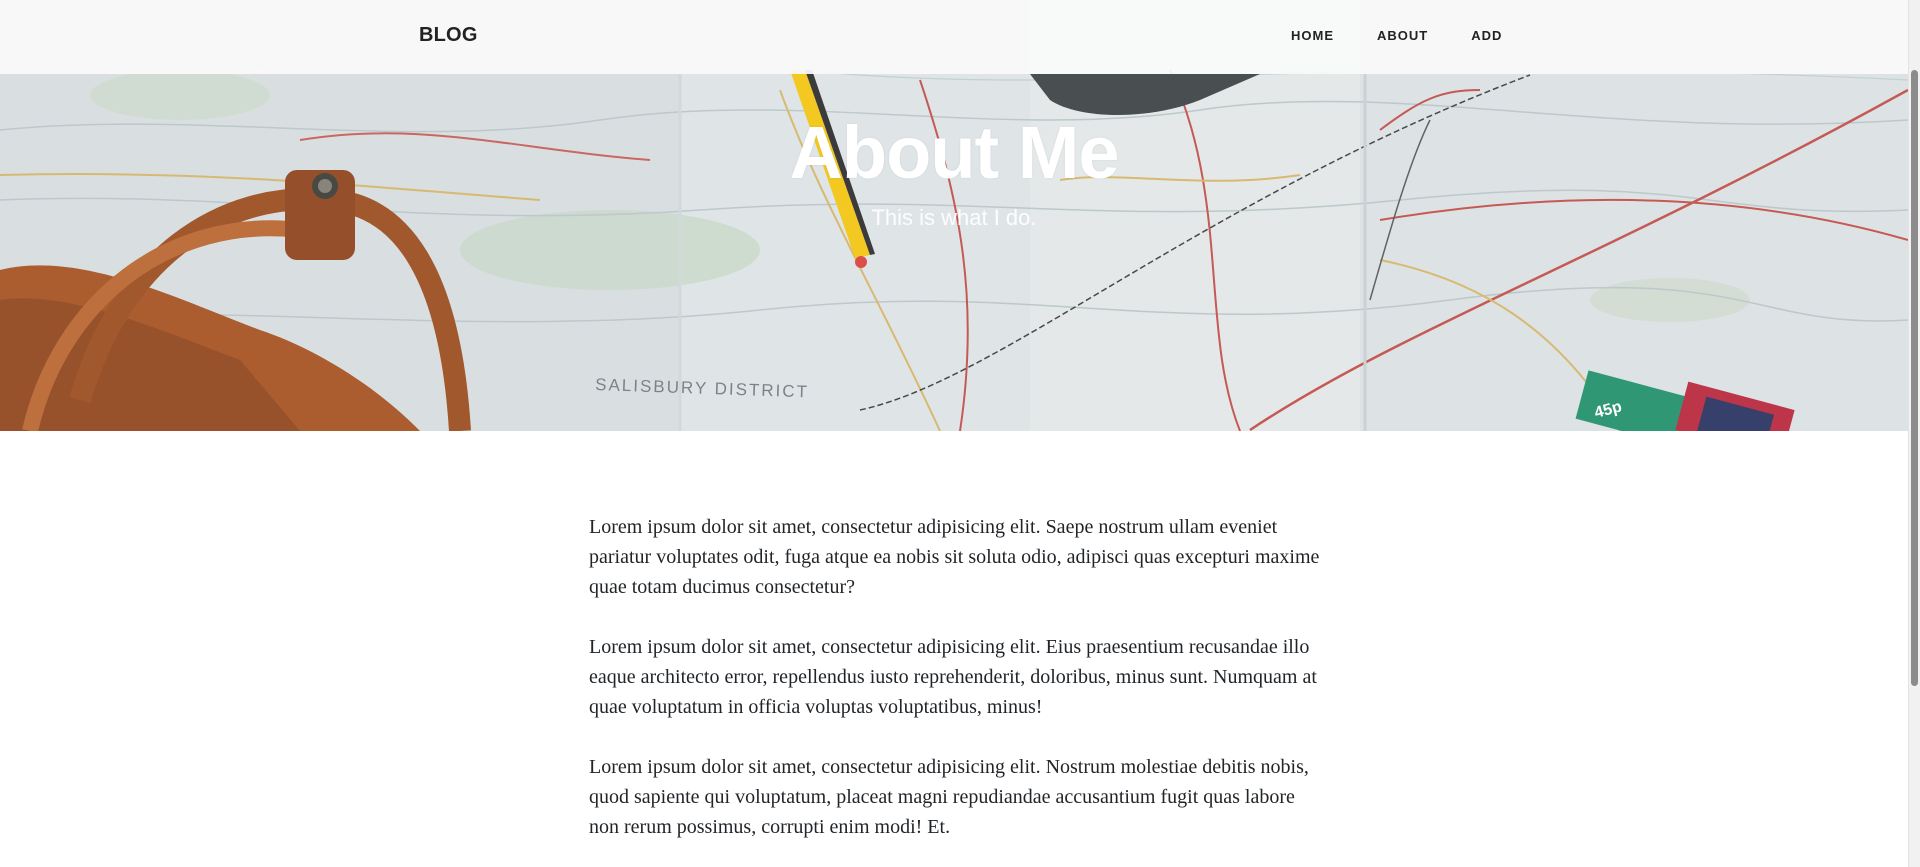 The height and width of the screenshot is (867, 1920). What do you see at coordinates (1312, 35) in the screenshot?
I see `nav-link-home: HOME` at bounding box center [1312, 35].